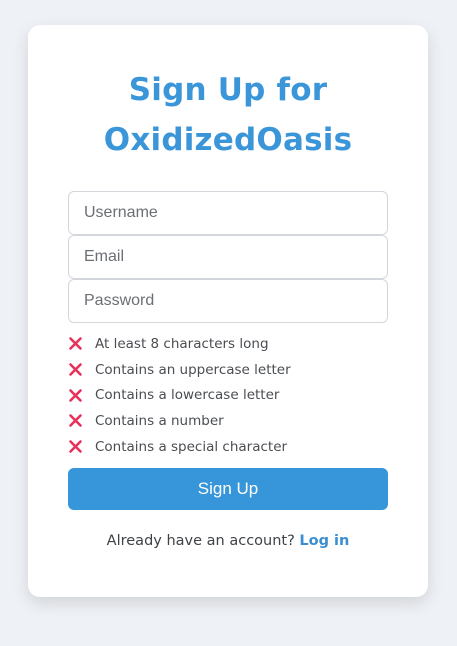 Image resolution: width=457 pixels, height=646 pixels. I want to click on requirement-label: Contains a lowercase letter, so click(187, 395).